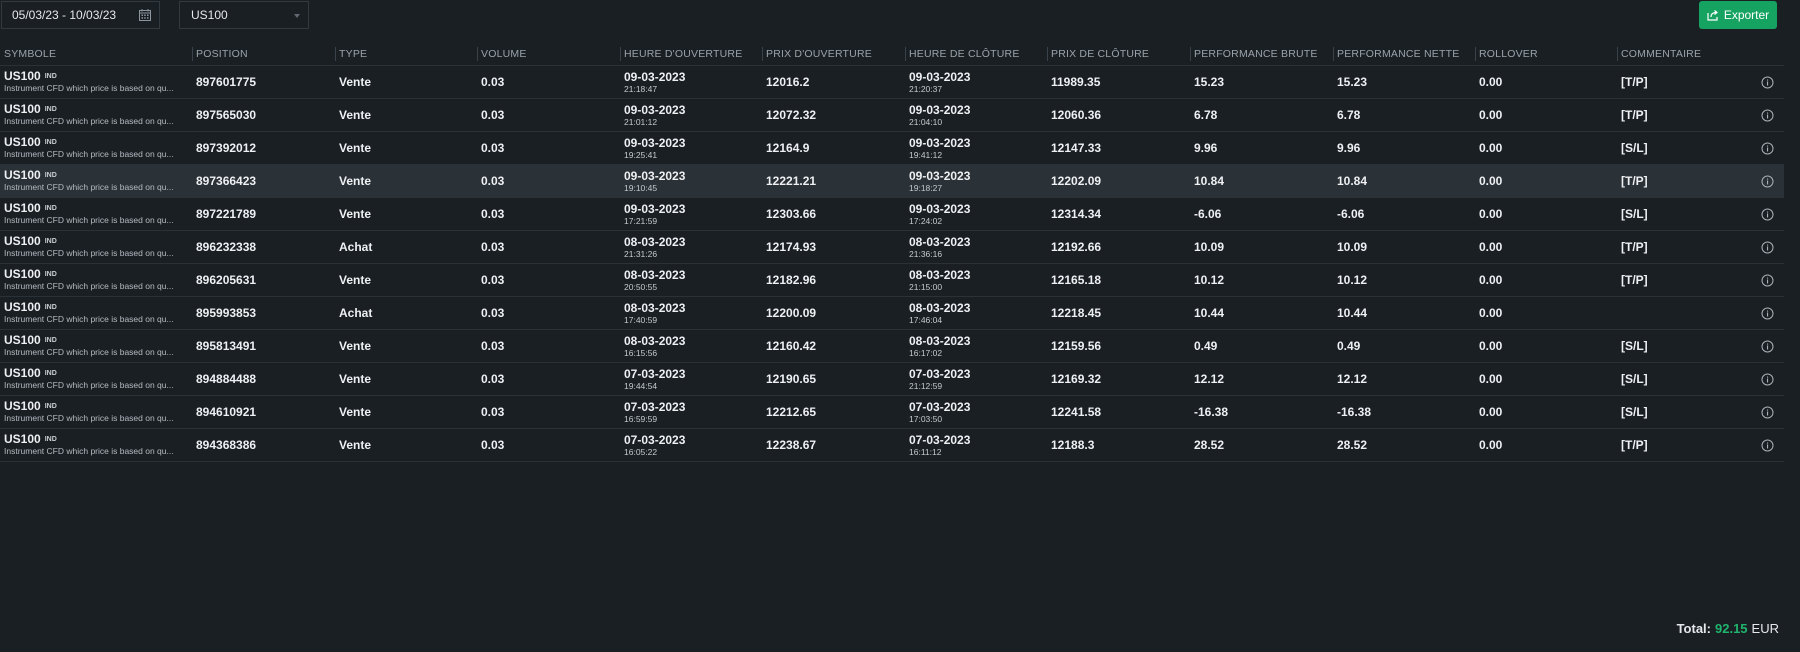 The height and width of the screenshot is (652, 1800). Describe the element at coordinates (263, 54) in the screenshot. I see `column-header: POSITION` at that location.